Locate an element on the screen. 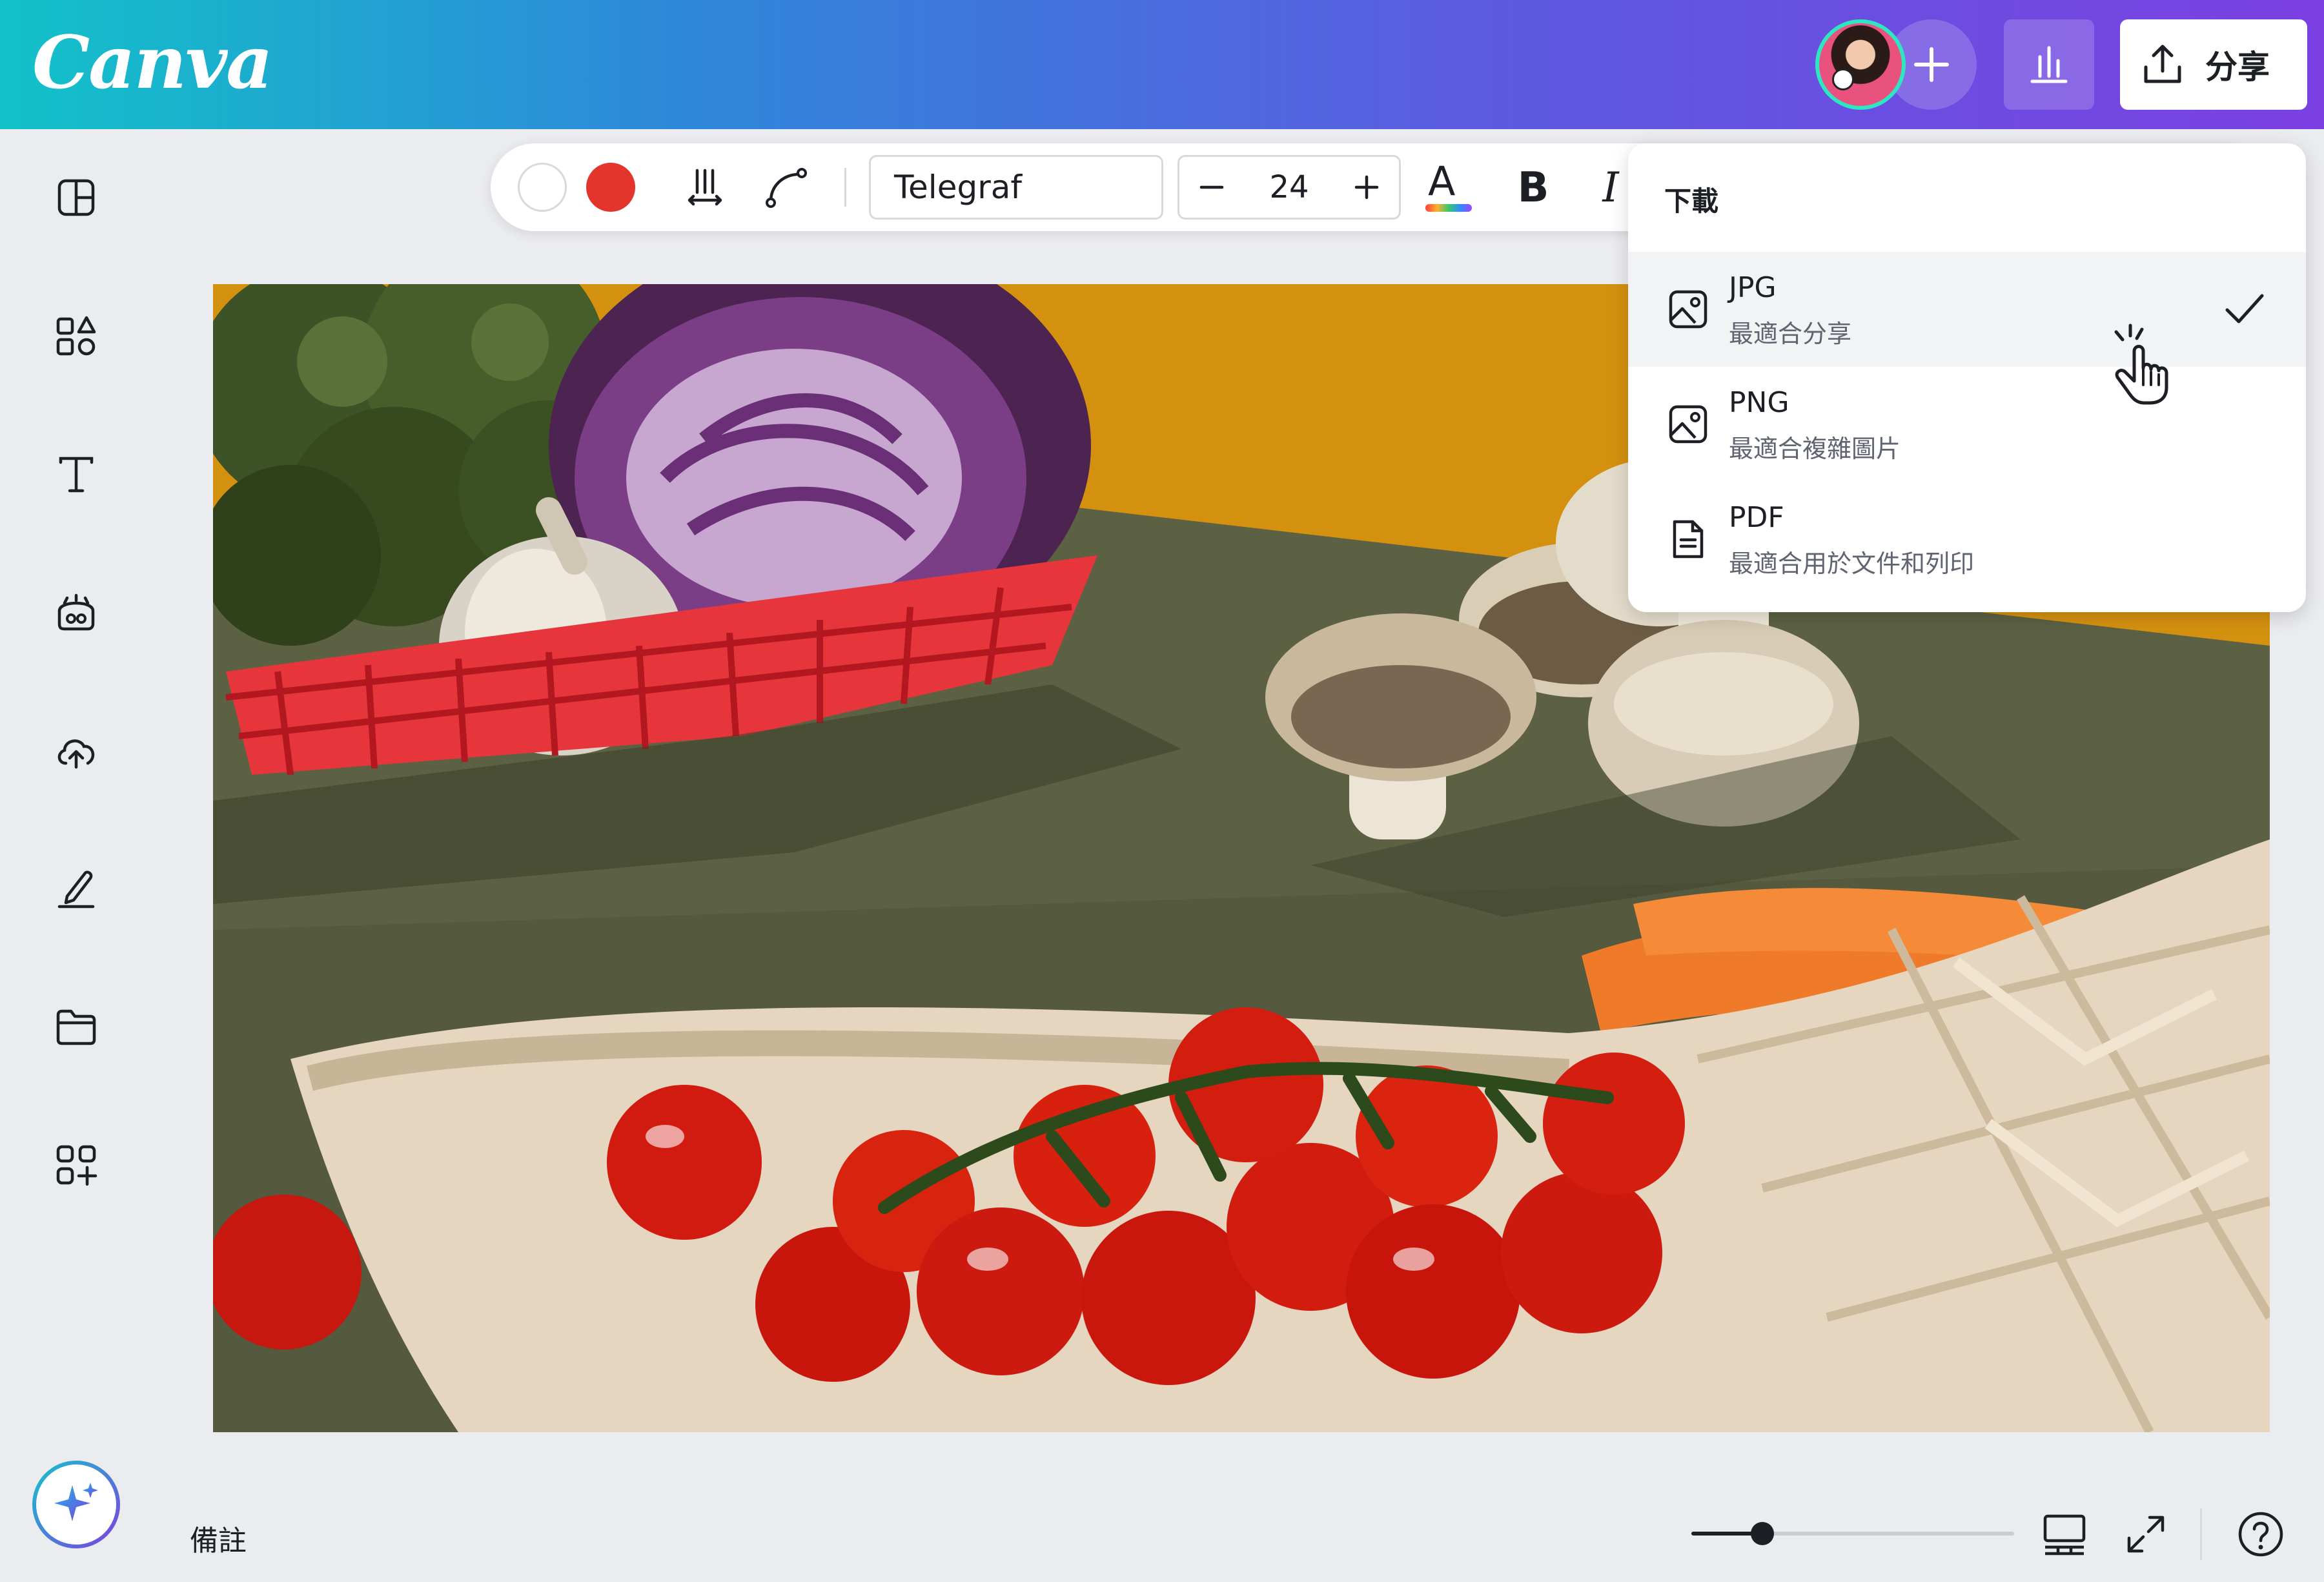 The height and width of the screenshot is (1582, 2324). layout-panel-icon is located at coordinates (76, 197).